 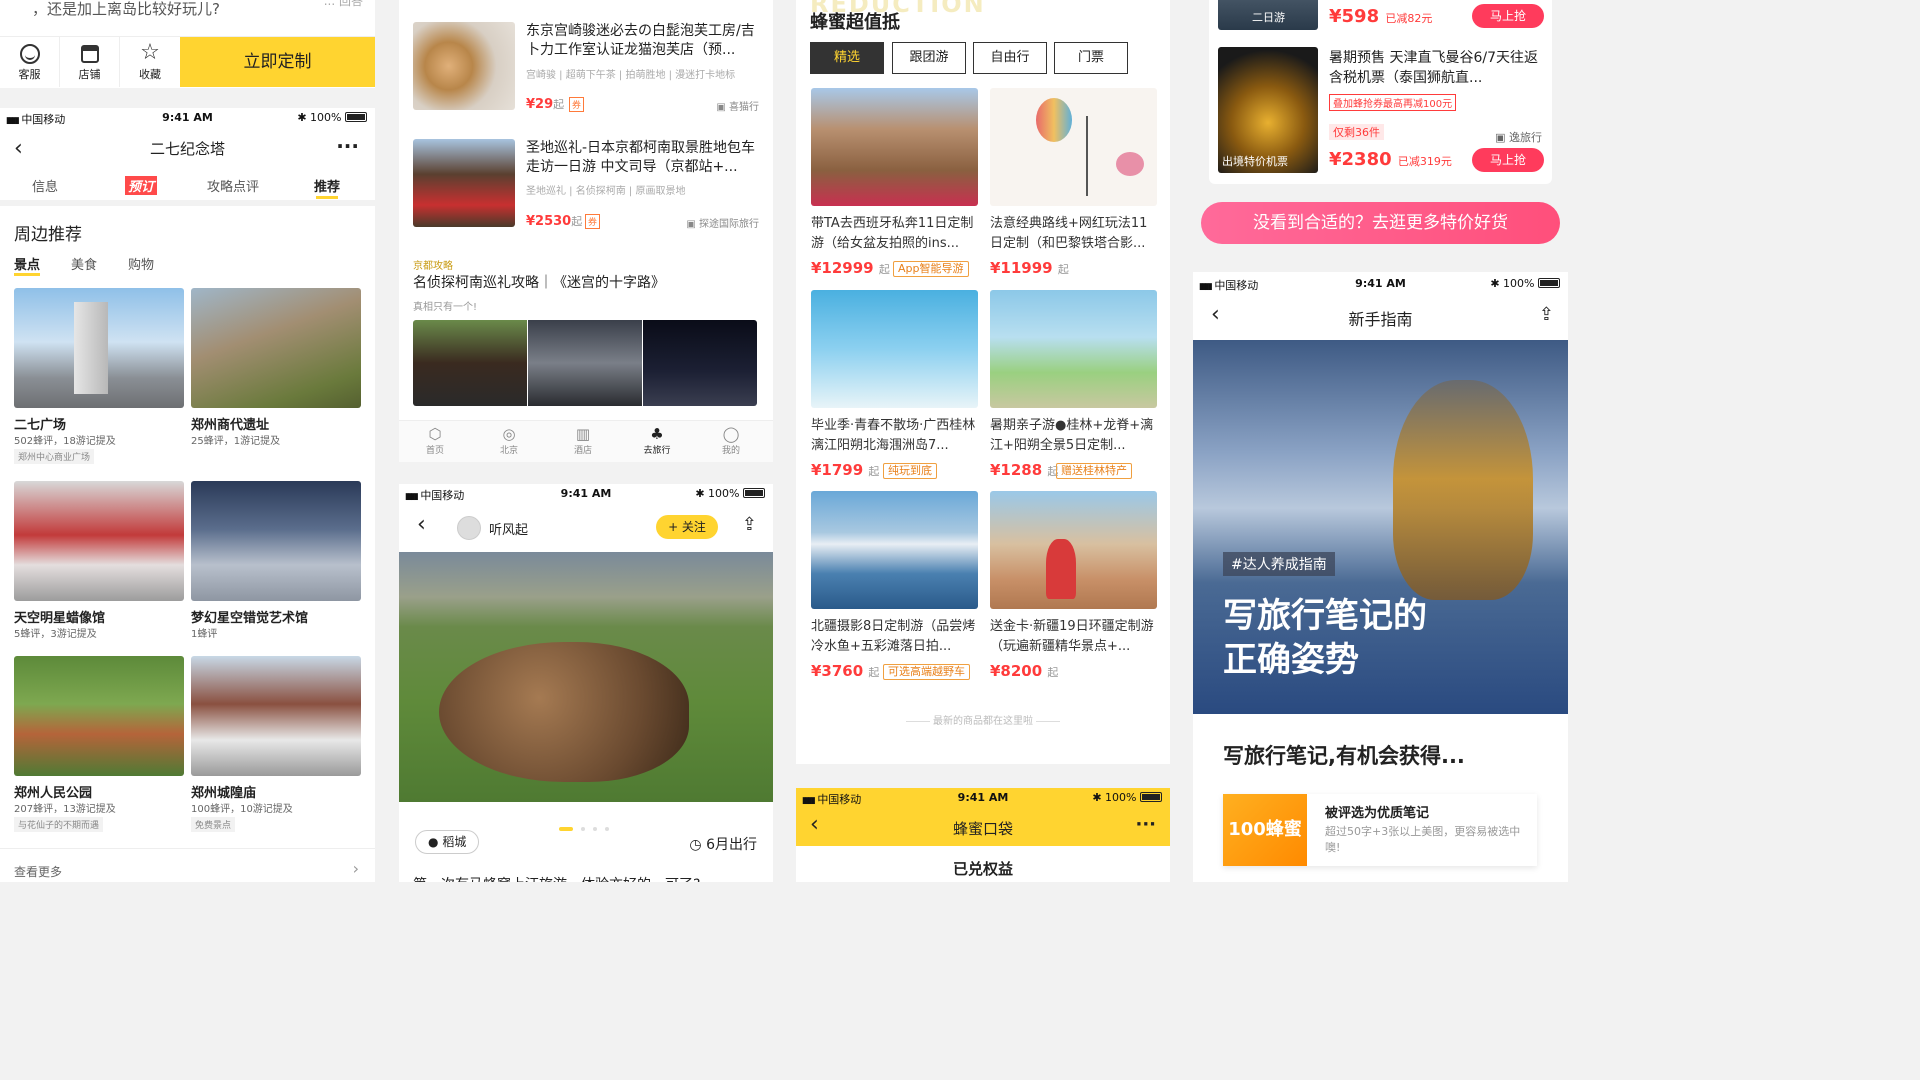 What do you see at coordinates (1380, 527) in the screenshot?
I see `hero-banner: #达人养成指南 写旅行笔记的 正确姿势` at bounding box center [1380, 527].